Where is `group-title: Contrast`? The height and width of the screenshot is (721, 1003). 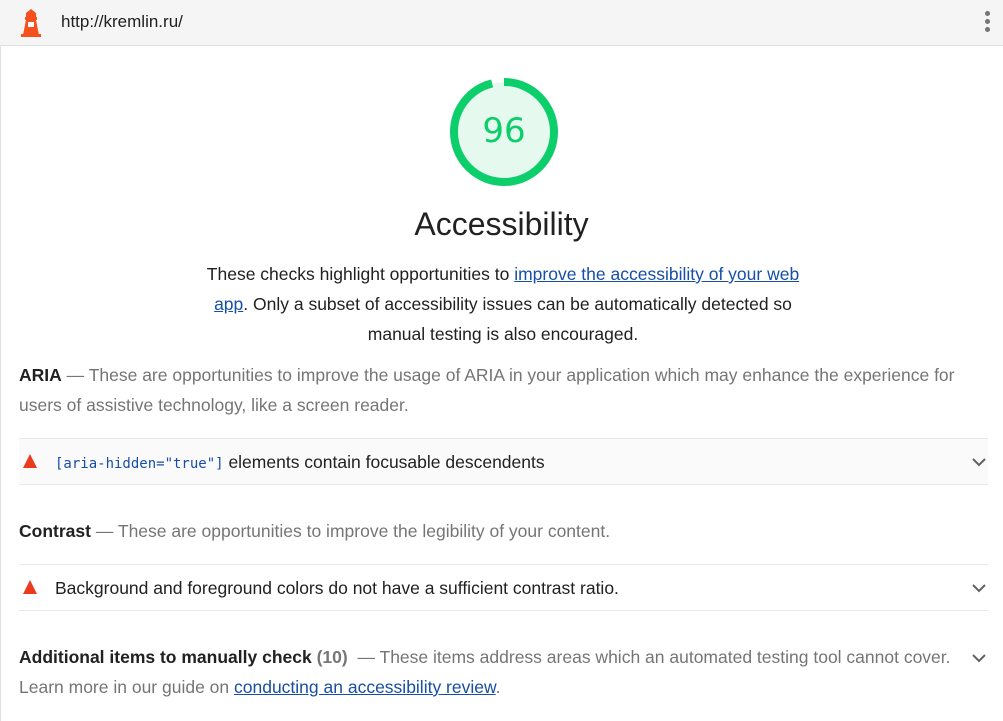 group-title: Contrast is located at coordinates (55, 531).